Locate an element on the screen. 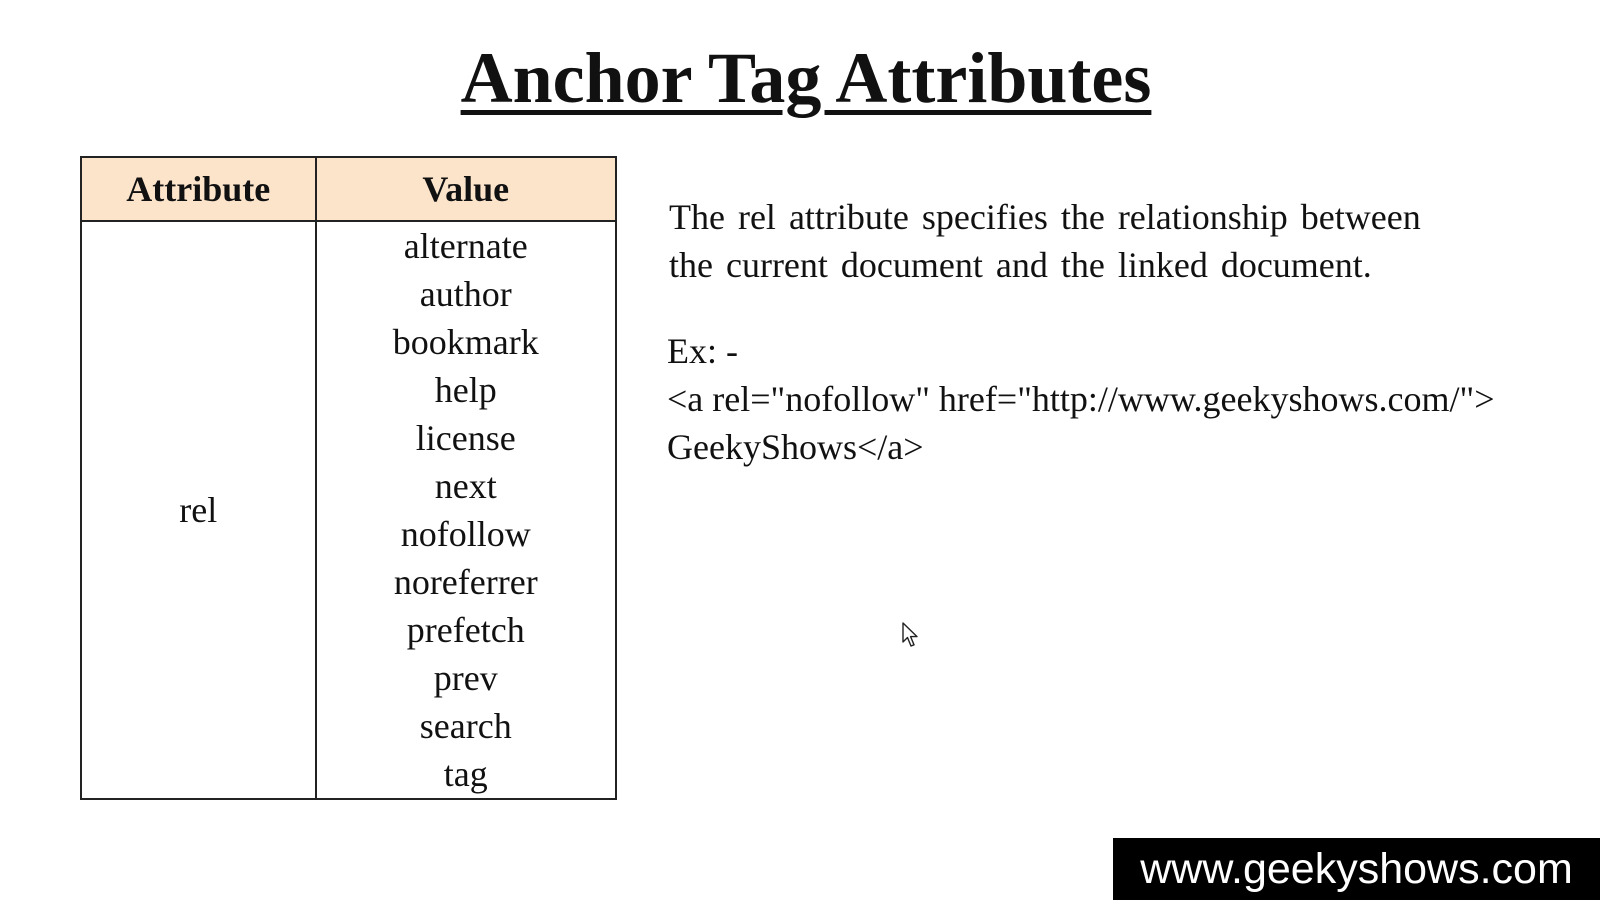  example-label: Ex: - is located at coordinates (702, 351).